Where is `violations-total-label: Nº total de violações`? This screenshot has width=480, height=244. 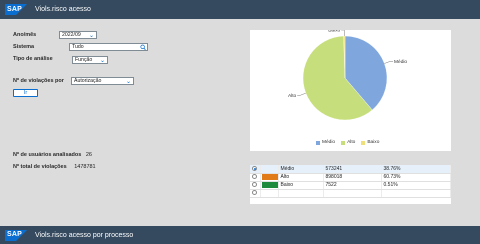 violations-total-label: Nº total de violações is located at coordinates (40, 167).